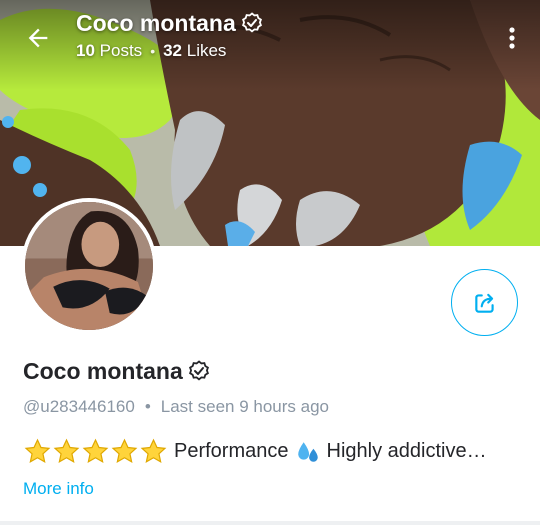  I want to click on avatar-image, so click(89, 266).